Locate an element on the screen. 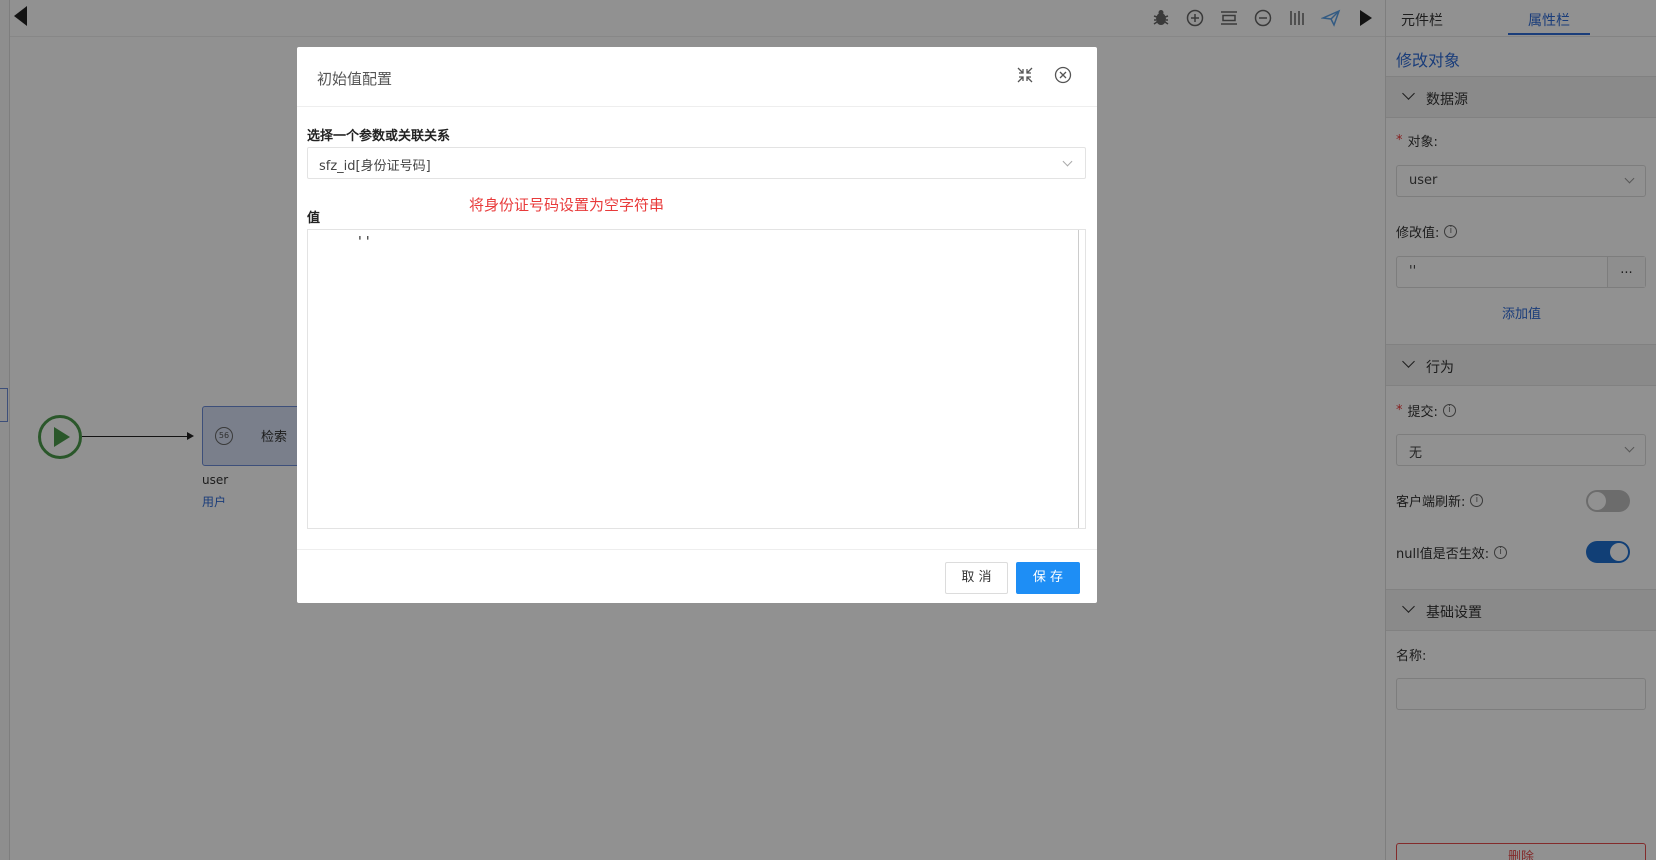 The height and width of the screenshot is (860, 1656). dialog-title: 初始值配置 is located at coordinates (355, 79).